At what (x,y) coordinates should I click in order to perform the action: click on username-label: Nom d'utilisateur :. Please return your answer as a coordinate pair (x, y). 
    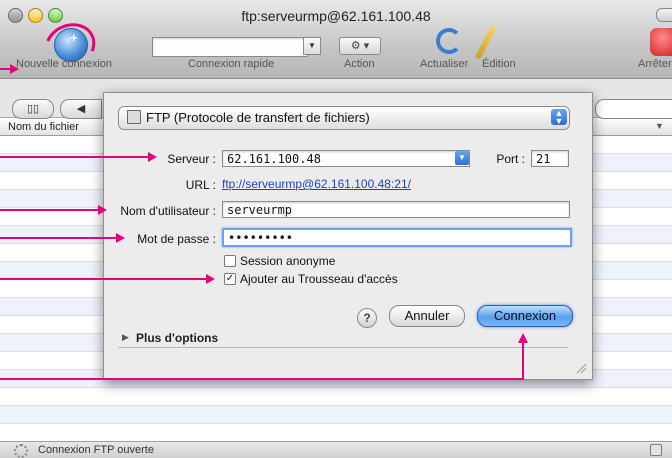
    Looking at the image, I should click on (168, 211).